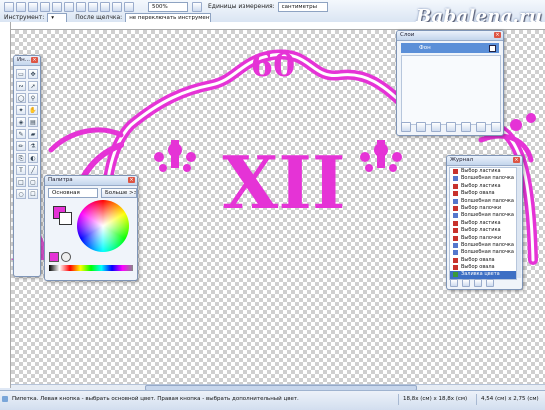 The width and height of the screenshot is (545, 410). What do you see at coordinates (33, 98) in the screenshot?
I see `zoom-icon: ⚲` at bounding box center [33, 98].